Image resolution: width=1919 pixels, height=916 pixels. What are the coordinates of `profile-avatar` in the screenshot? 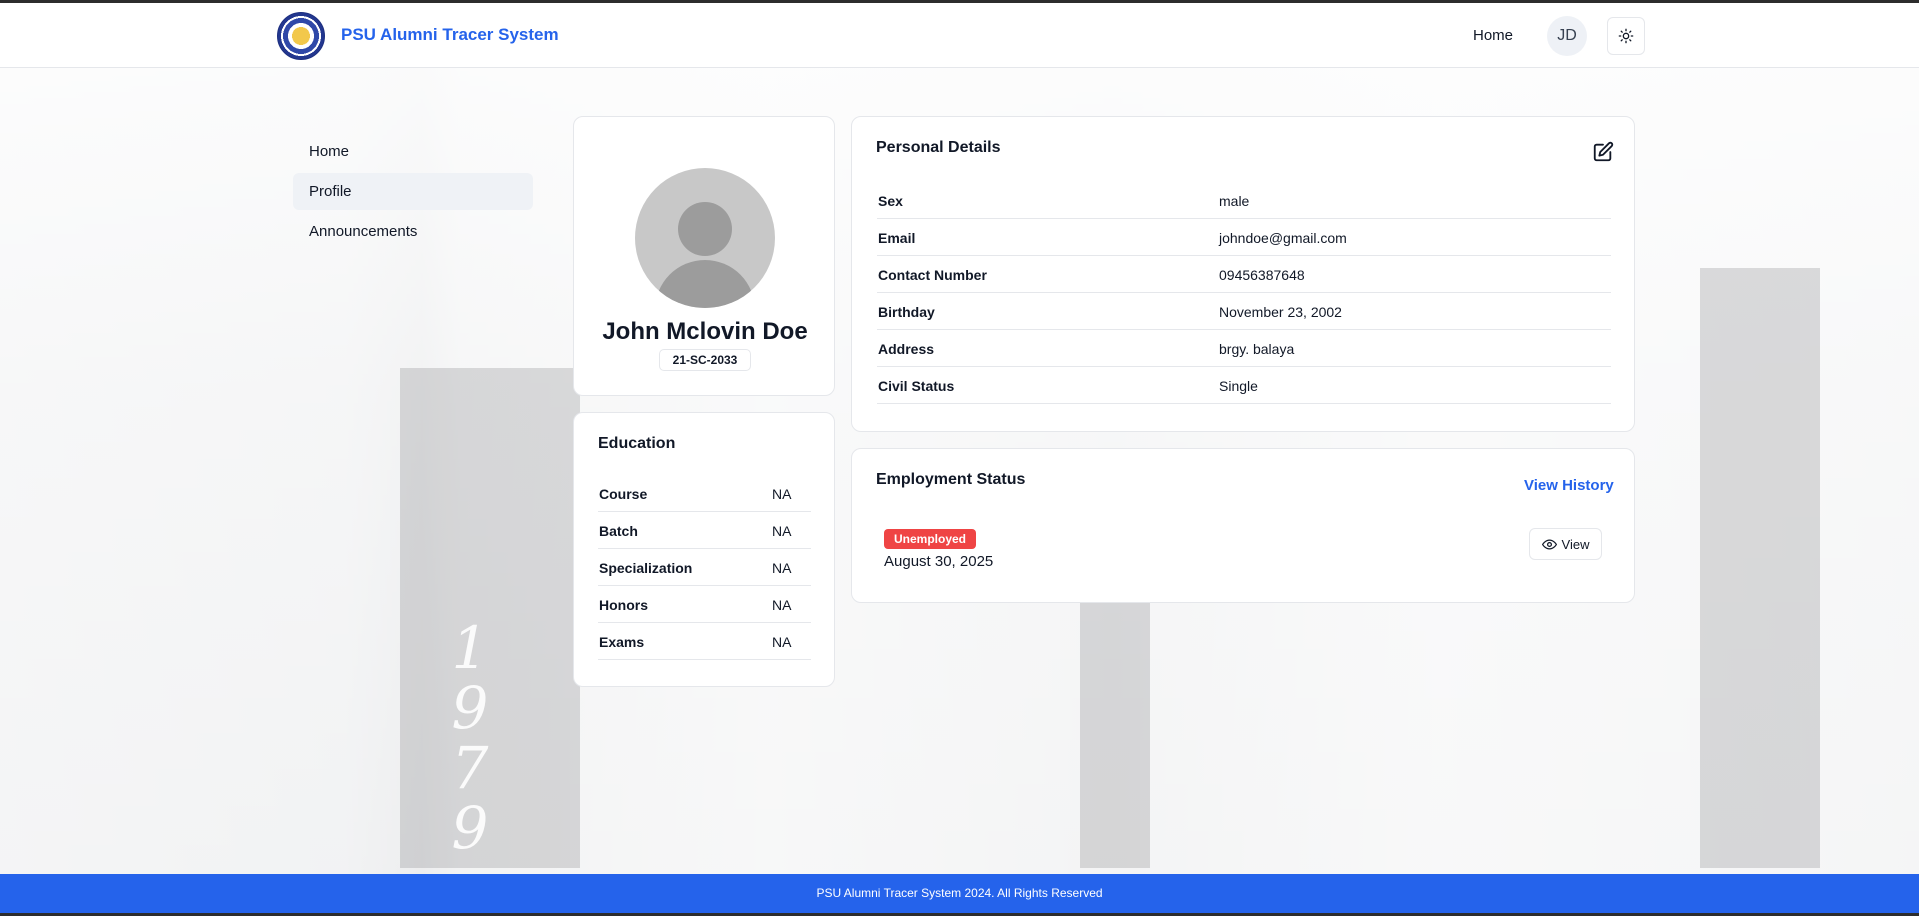 It's located at (705, 238).